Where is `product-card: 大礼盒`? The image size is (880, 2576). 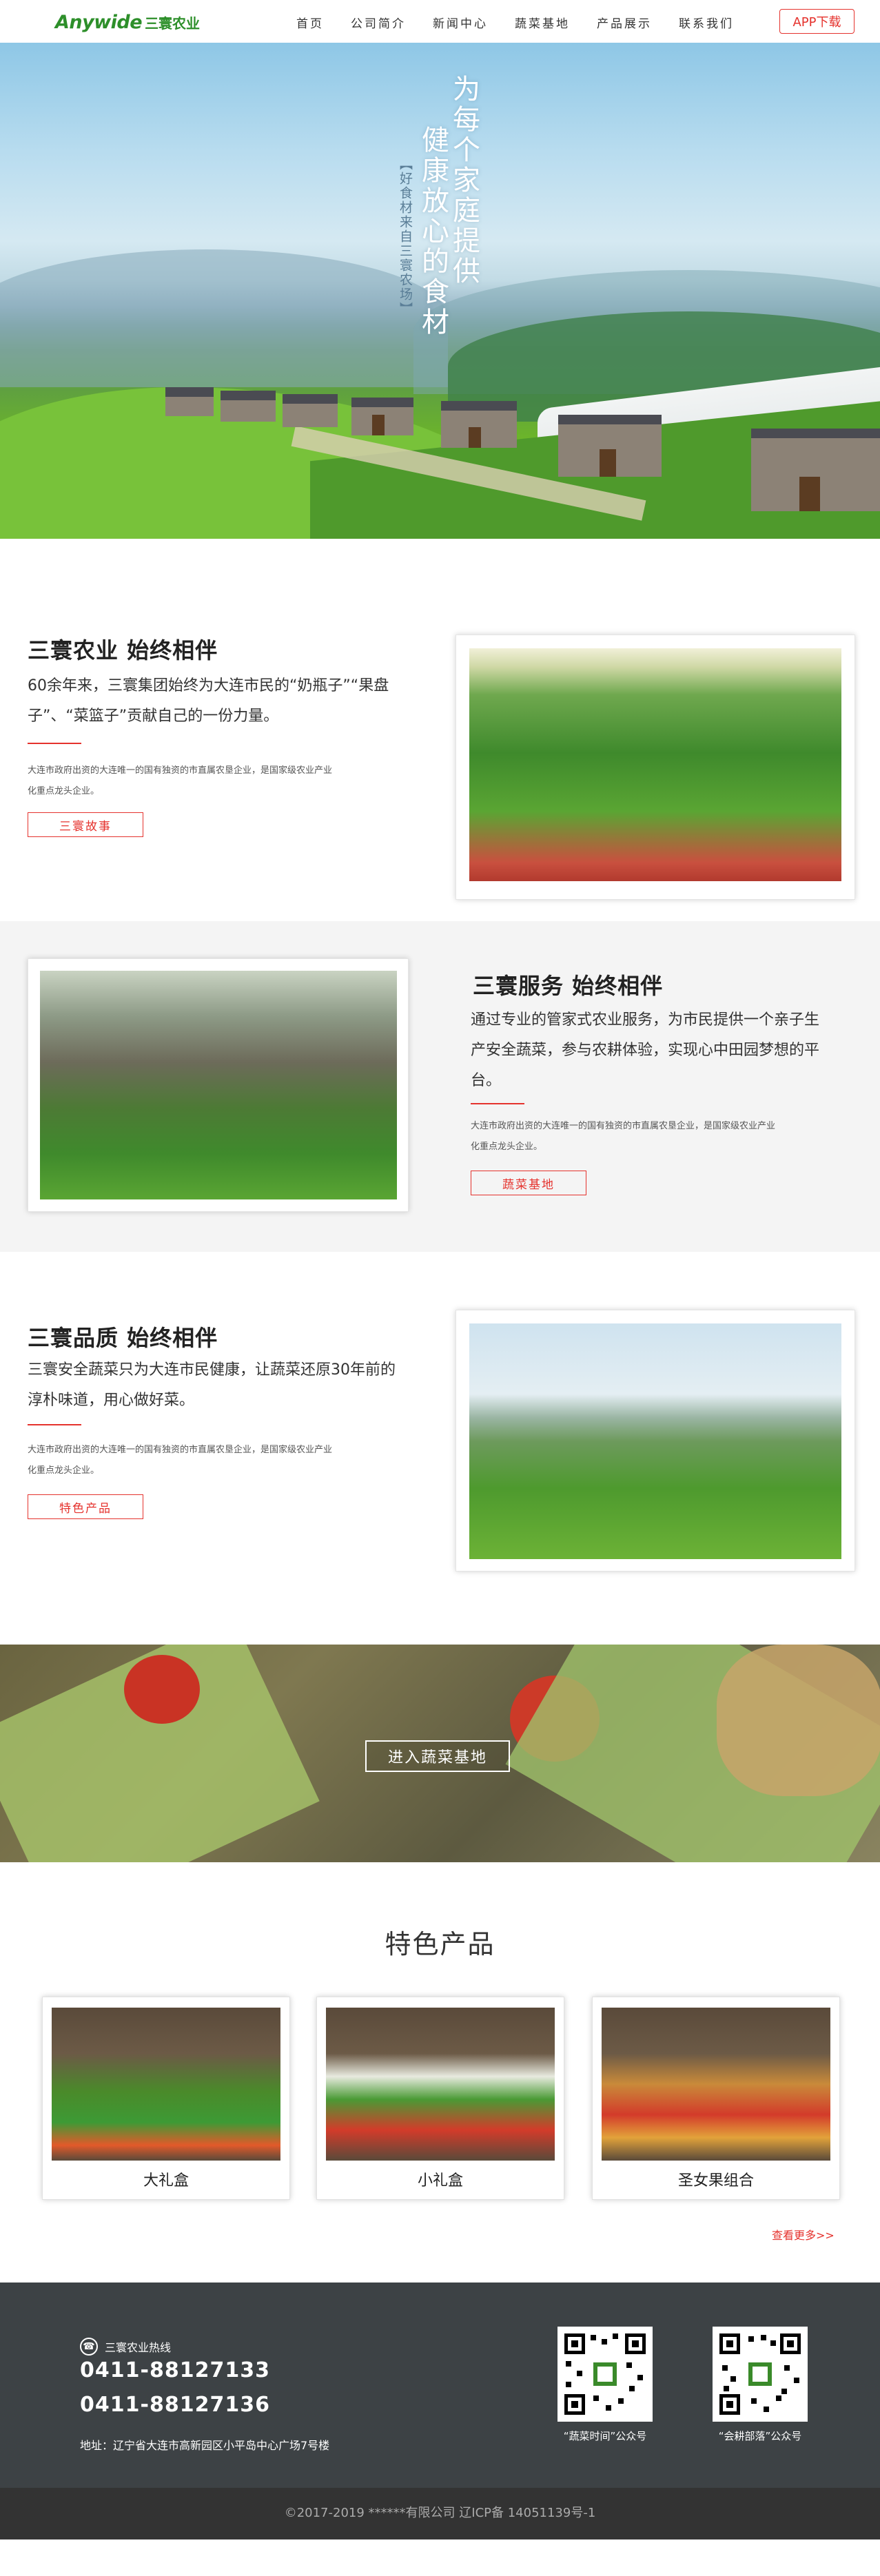
product-card: 大礼盒 is located at coordinates (166, 2098).